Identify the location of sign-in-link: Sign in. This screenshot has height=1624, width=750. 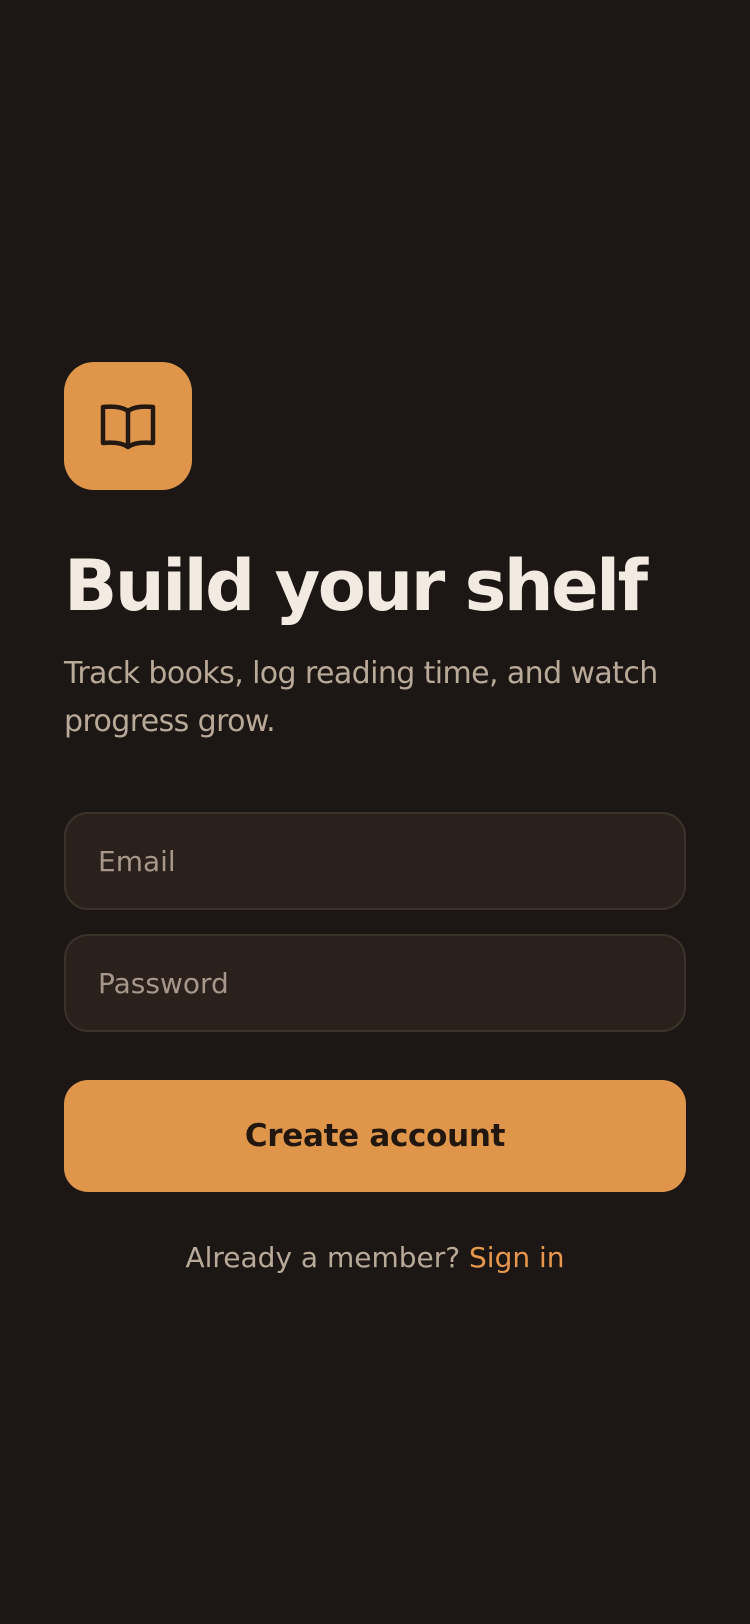
(517, 1257).